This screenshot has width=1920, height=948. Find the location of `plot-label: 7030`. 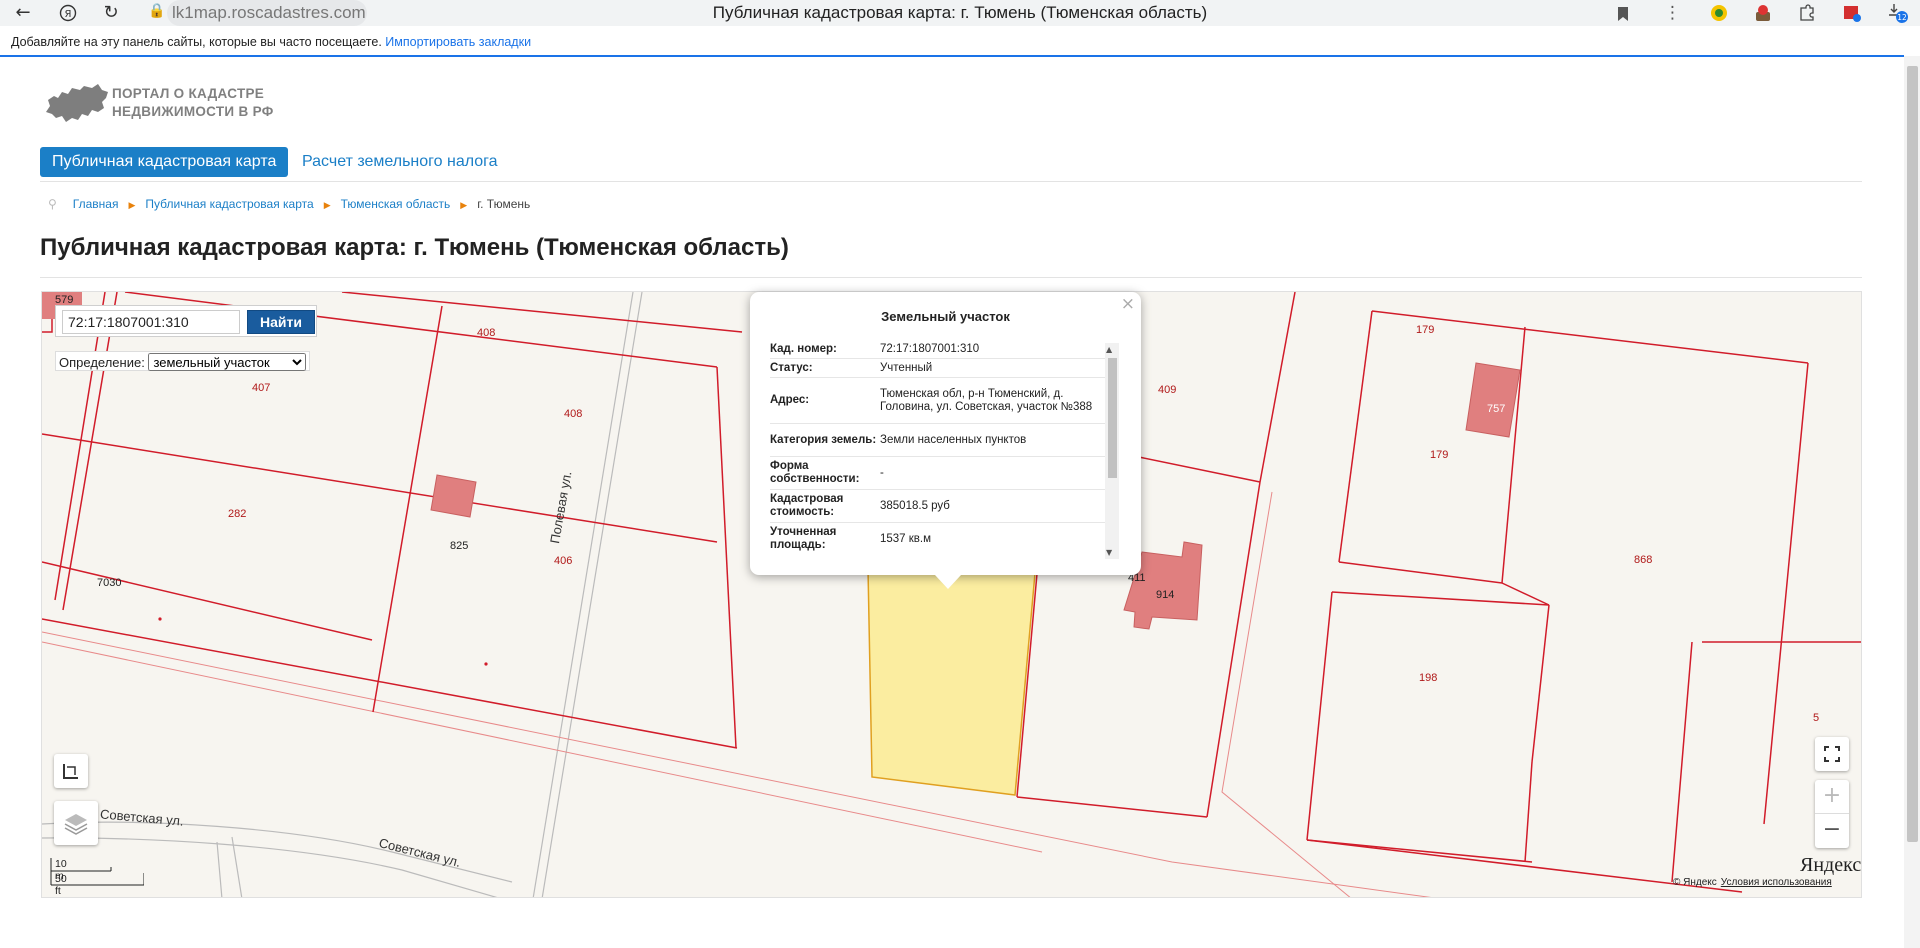

plot-label: 7030 is located at coordinates (109, 583).